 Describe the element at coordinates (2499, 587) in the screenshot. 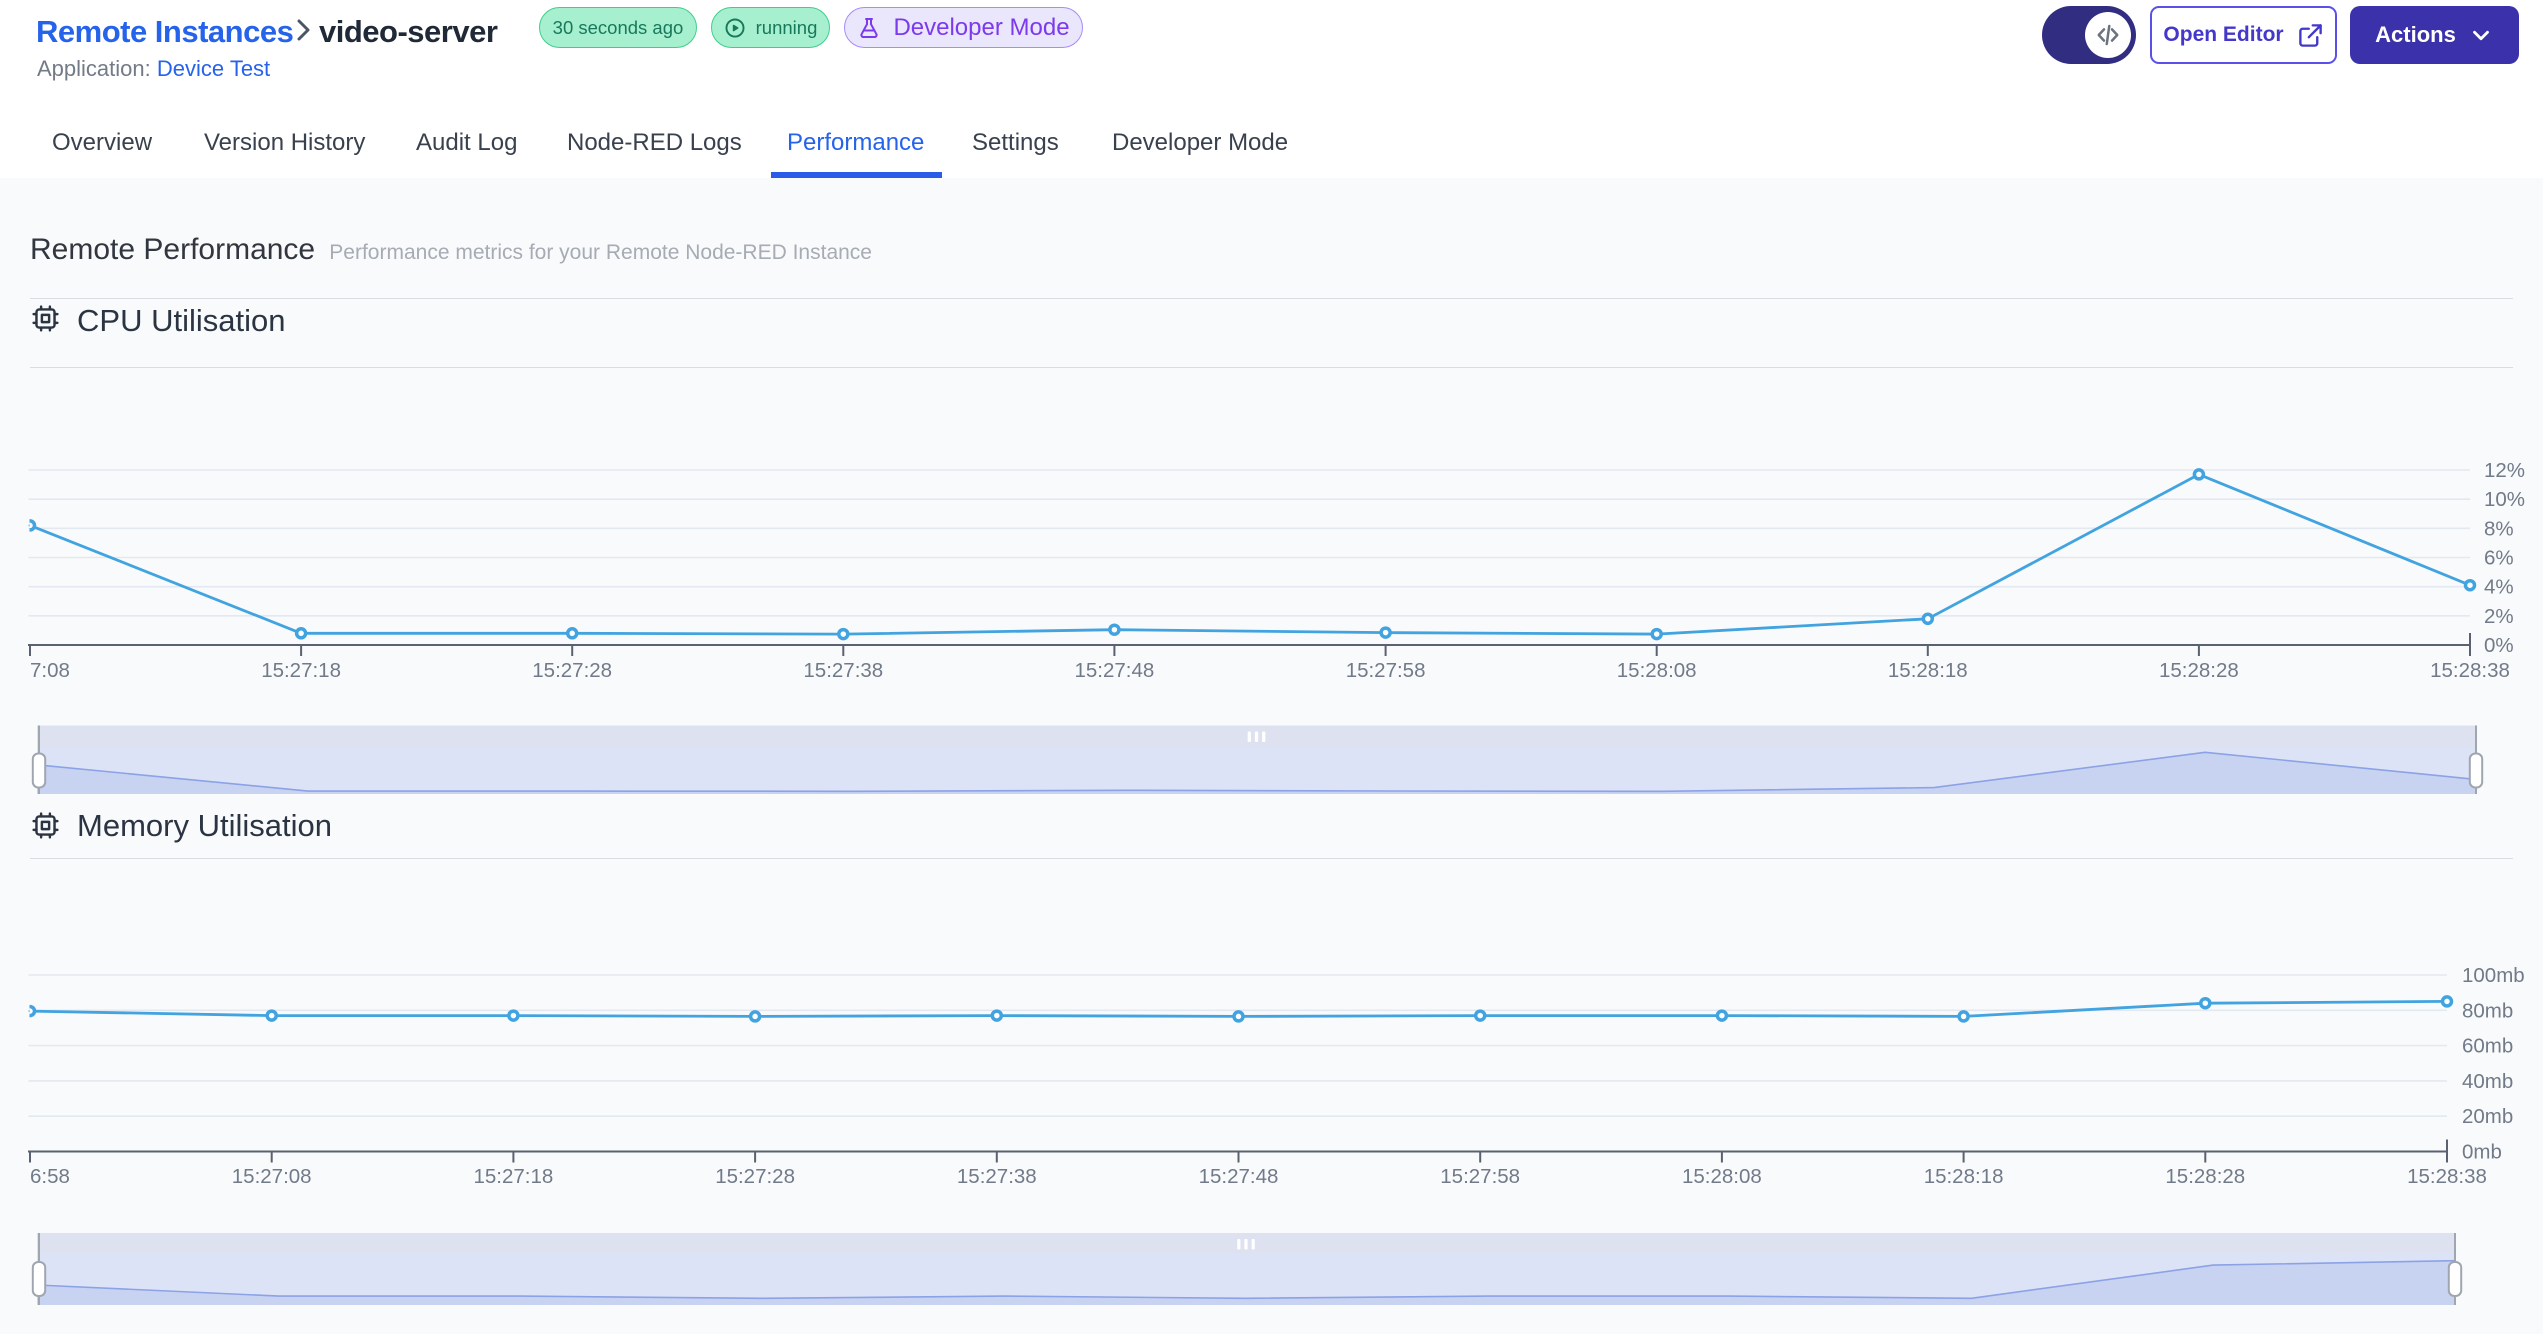

I see `svg-text: 4%` at that location.